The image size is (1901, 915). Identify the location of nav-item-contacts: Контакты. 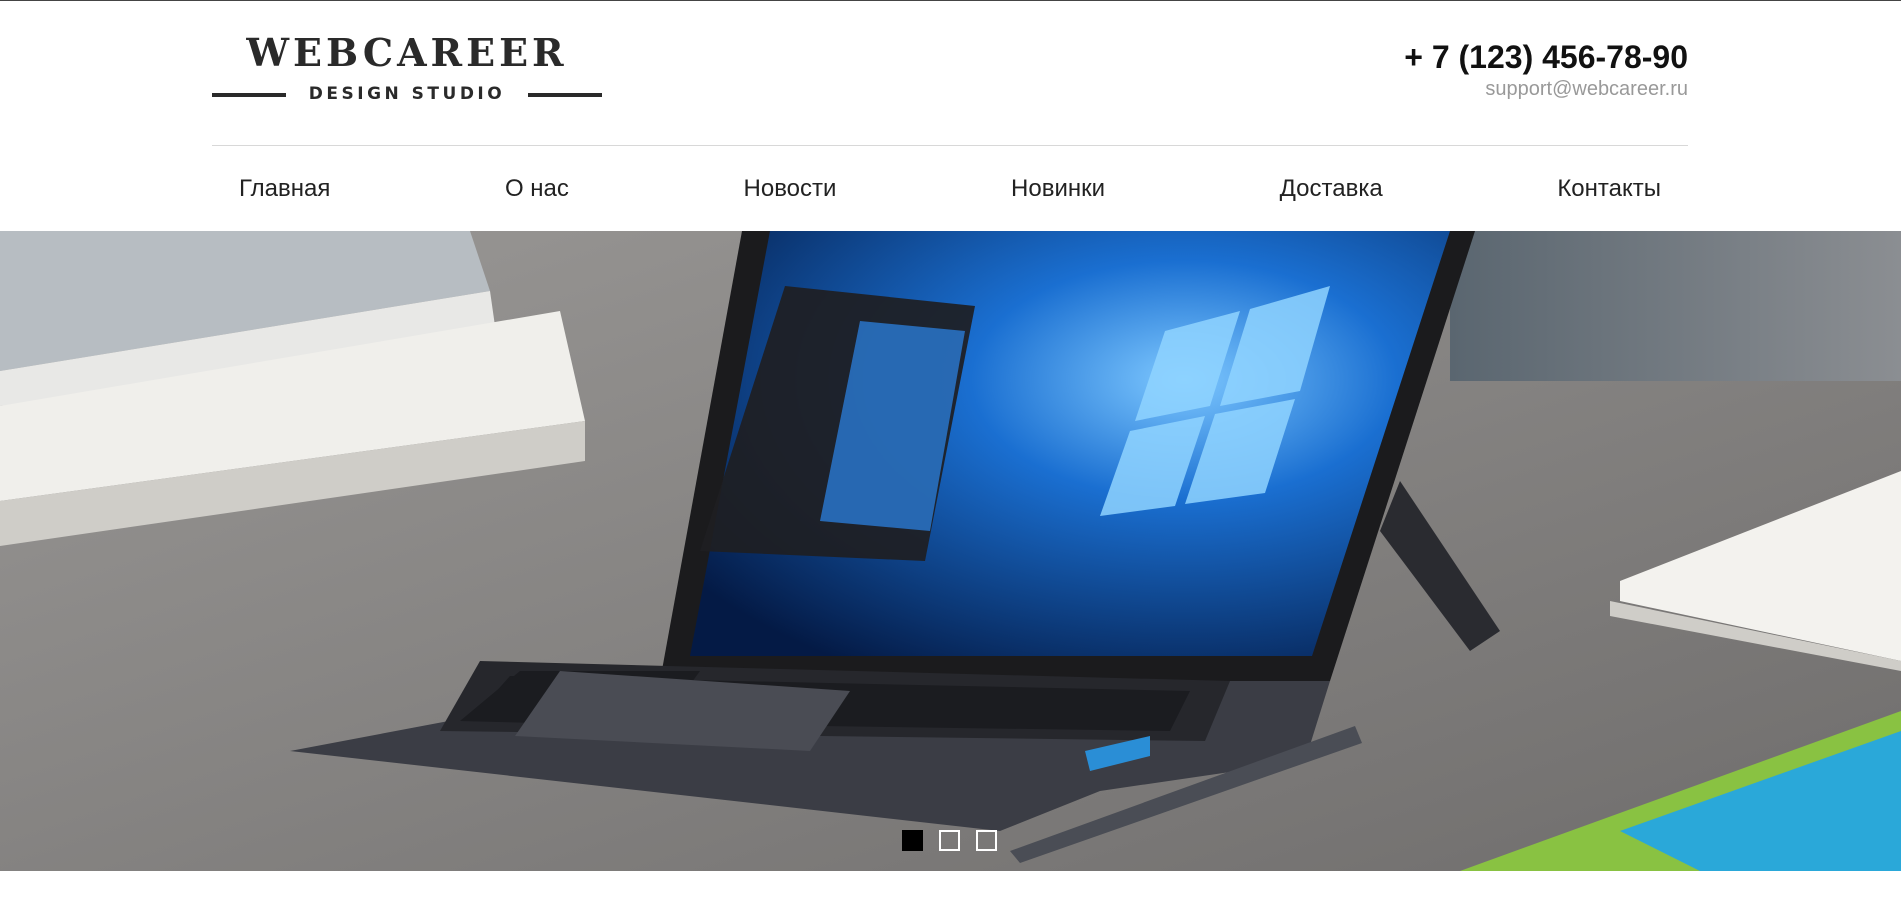
(1609, 189).